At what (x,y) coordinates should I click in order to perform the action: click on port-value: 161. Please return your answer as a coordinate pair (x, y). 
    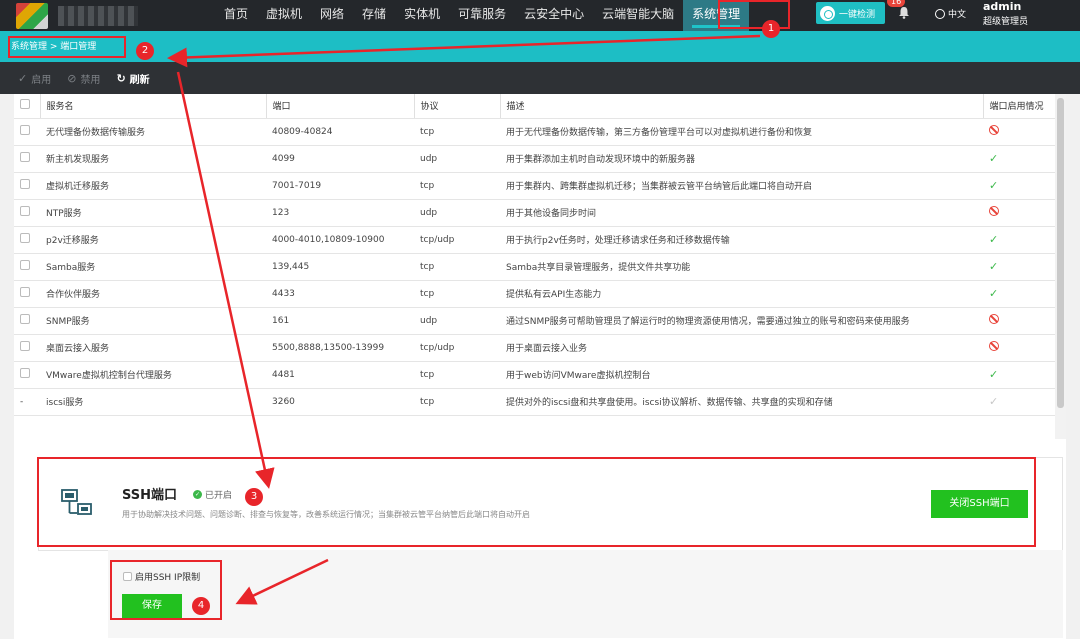
    Looking at the image, I should click on (340, 321).